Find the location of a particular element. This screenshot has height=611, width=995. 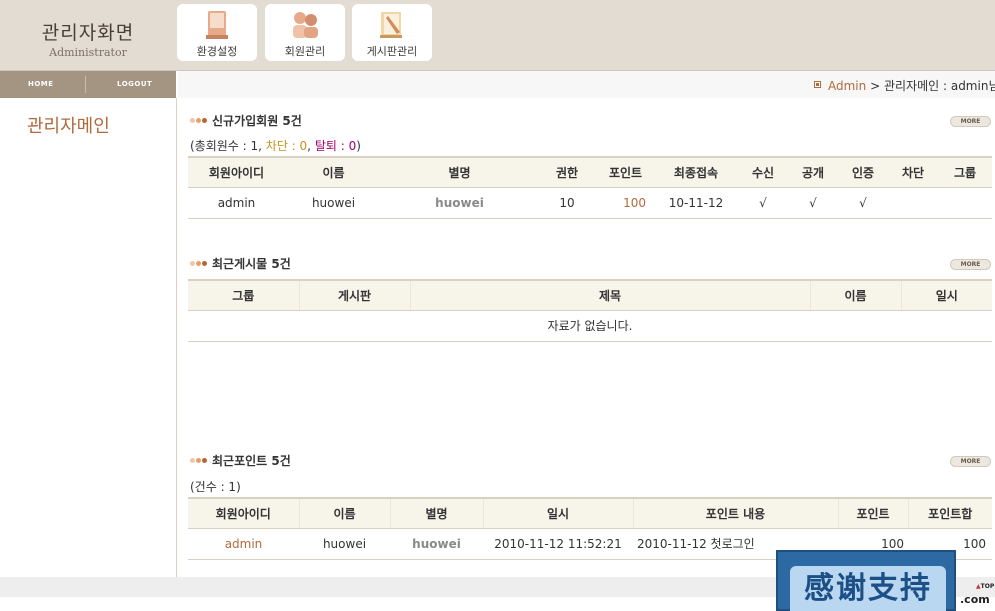

point-member-id: admin is located at coordinates (243, 544).